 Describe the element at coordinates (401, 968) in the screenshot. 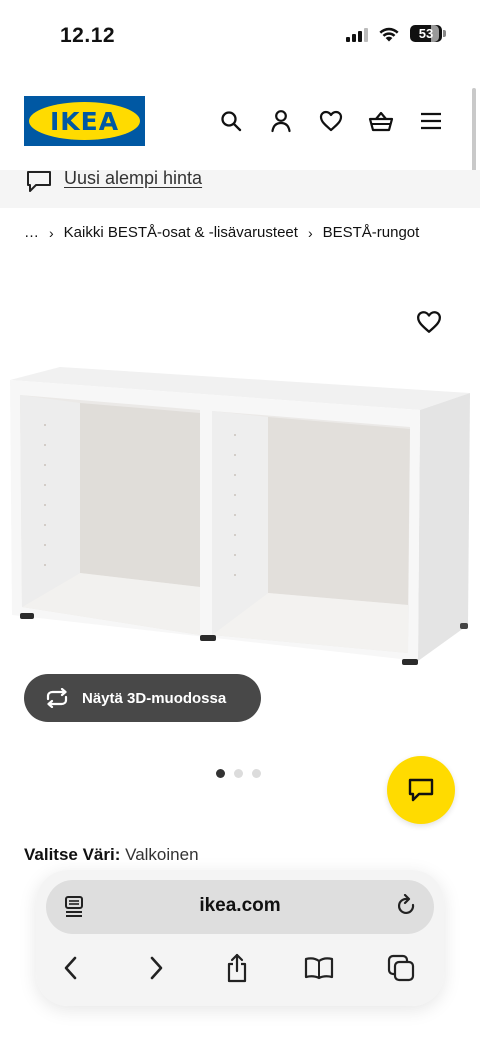

I see `tabs-icon` at that location.